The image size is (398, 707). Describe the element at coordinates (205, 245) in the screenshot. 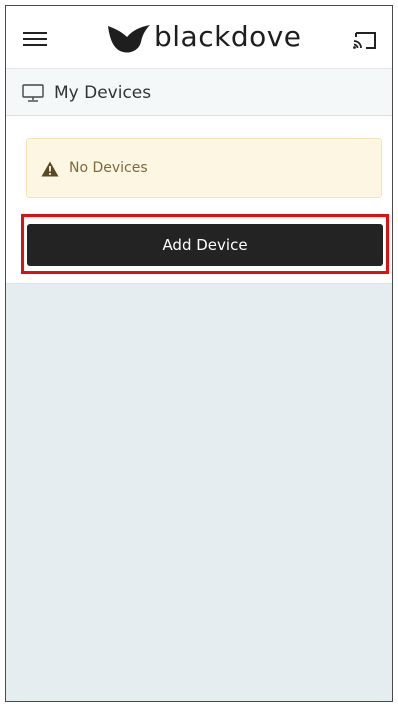

I see `add-device-button: Add Device` at that location.